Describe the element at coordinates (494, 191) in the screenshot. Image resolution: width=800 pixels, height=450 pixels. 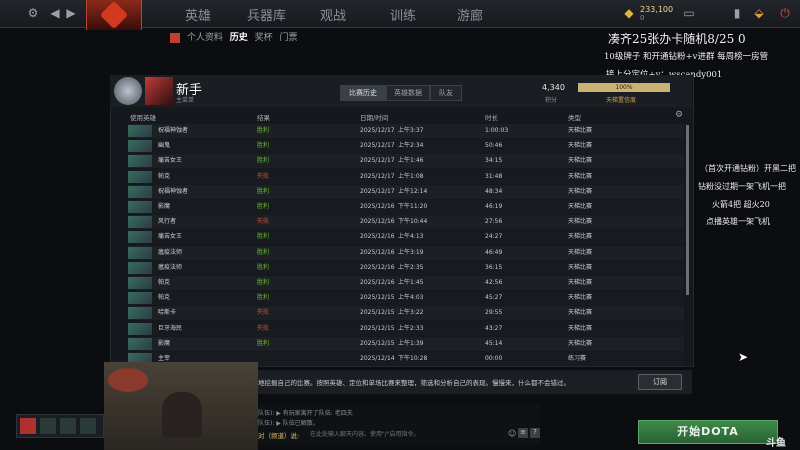
I see `cell-duration: 48:34` at that location.